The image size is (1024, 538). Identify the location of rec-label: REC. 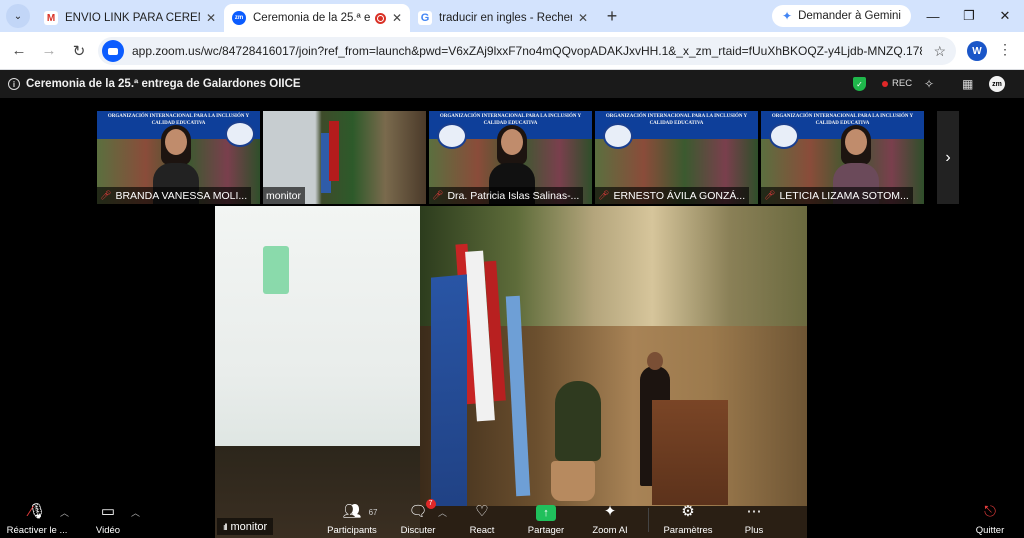
(902, 83).